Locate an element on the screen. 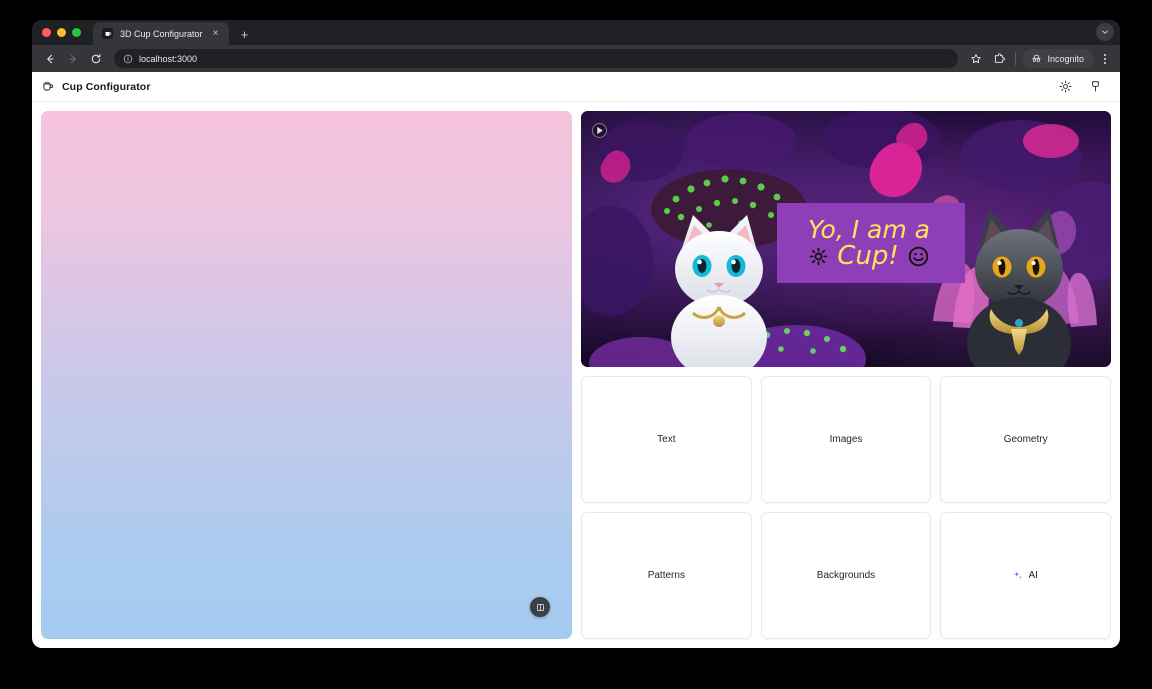 The height and width of the screenshot is (689, 1152). browser-tab: 3D Cup Configurator × is located at coordinates (161, 33).